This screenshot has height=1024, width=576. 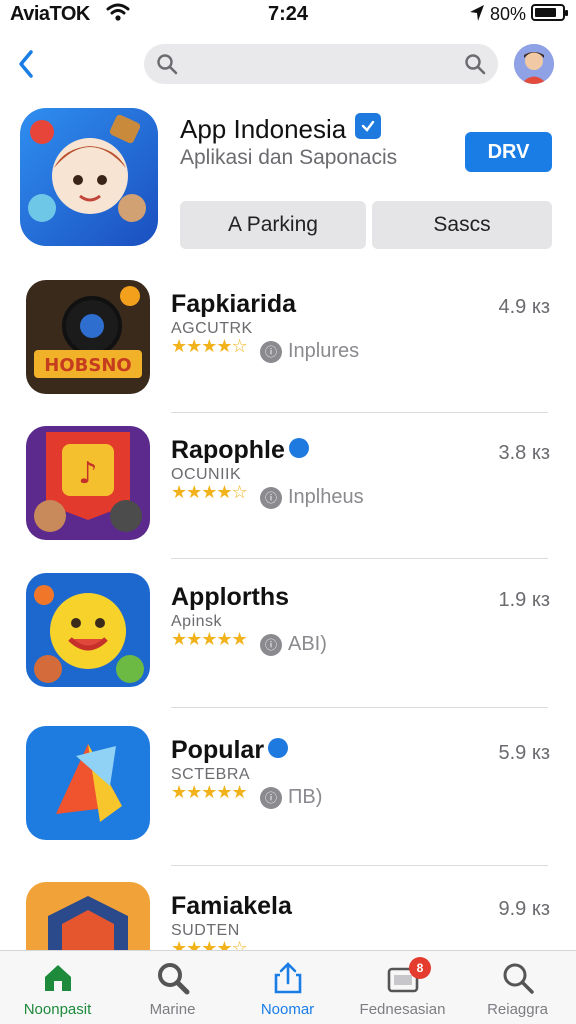 I want to click on app-info-text: Inplures, so click(x=324, y=351).